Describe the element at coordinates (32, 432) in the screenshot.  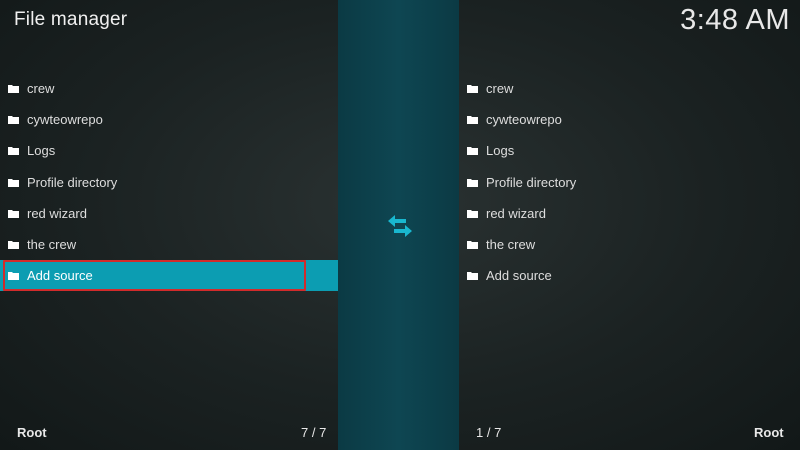
I see `left-footer-location: Root` at that location.